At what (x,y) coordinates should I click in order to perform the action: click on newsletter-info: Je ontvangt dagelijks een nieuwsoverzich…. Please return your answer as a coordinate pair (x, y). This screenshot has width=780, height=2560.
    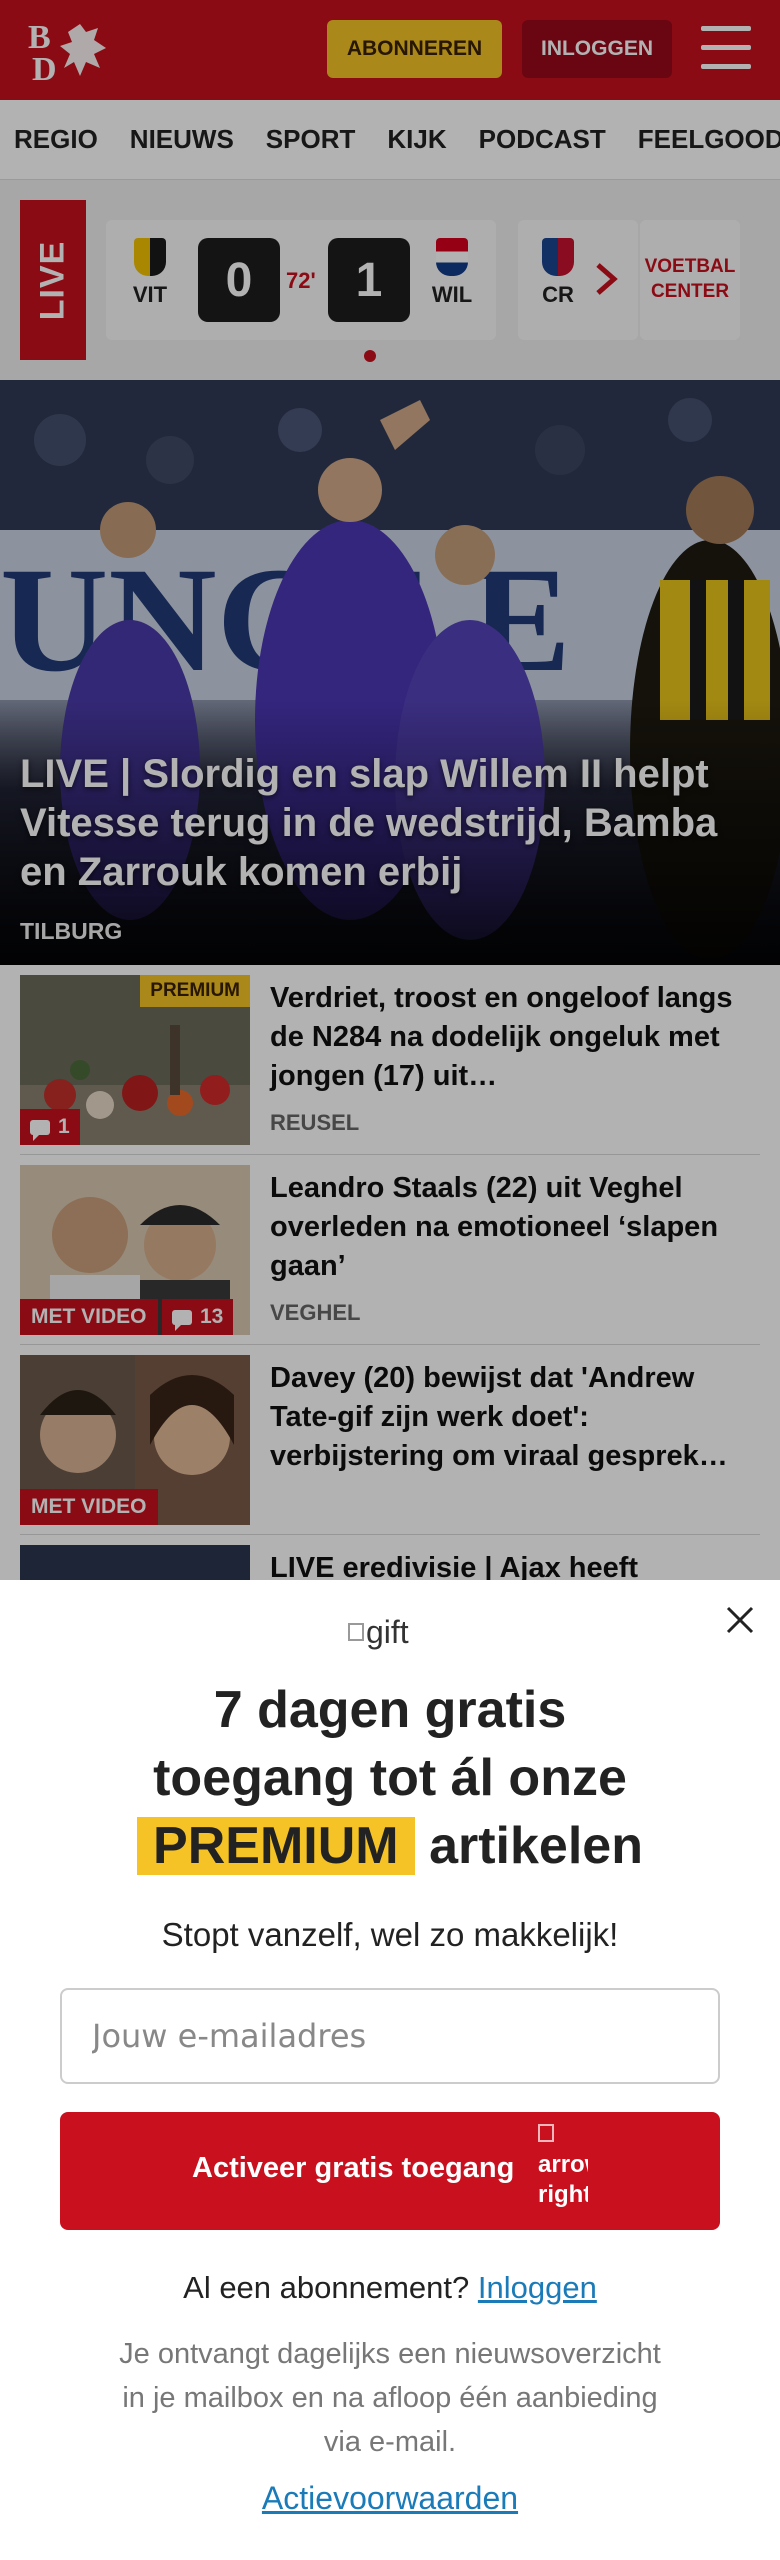
    Looking at the image, I should click on (390, 2398).